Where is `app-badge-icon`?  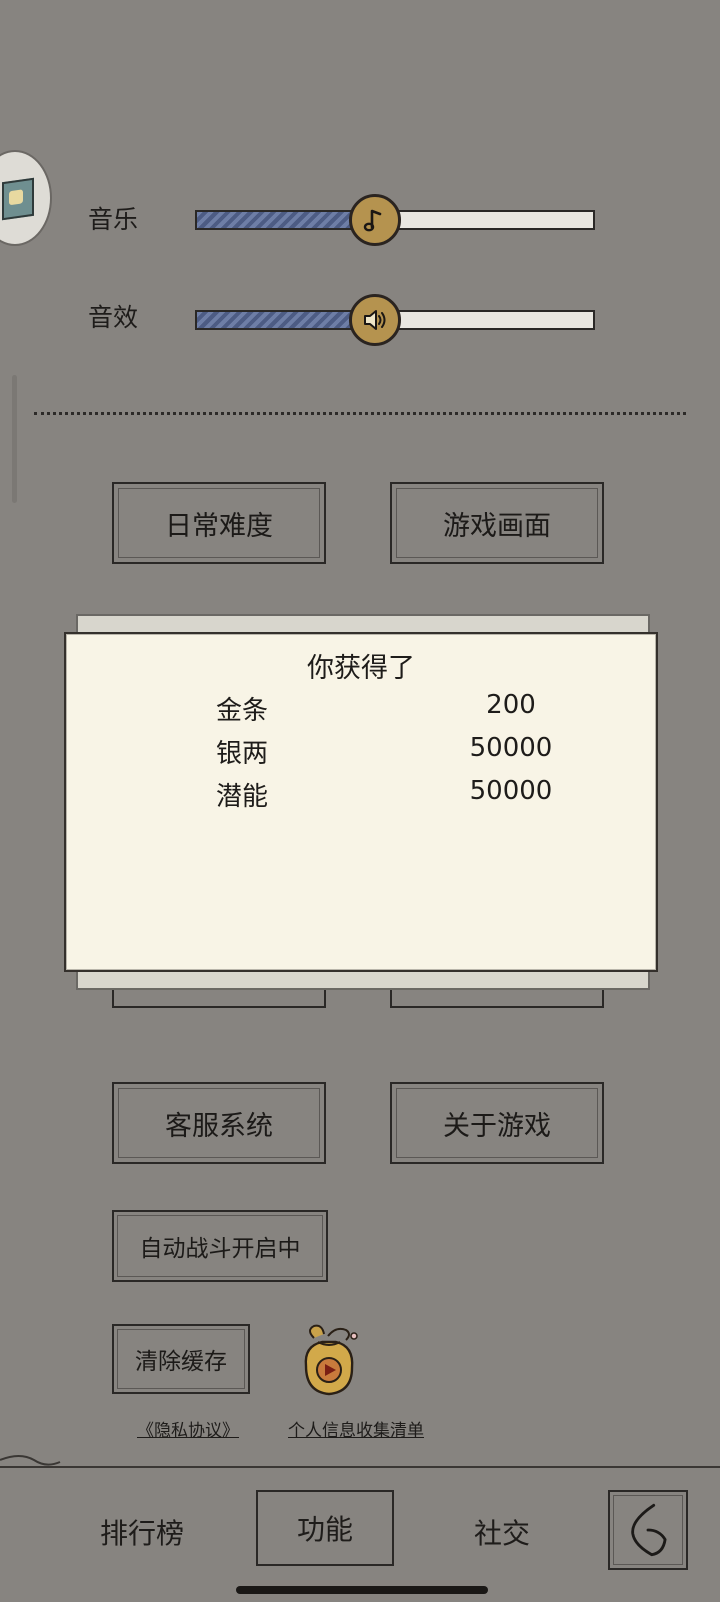
app-badge-icon is located at coordinates (18, 199).